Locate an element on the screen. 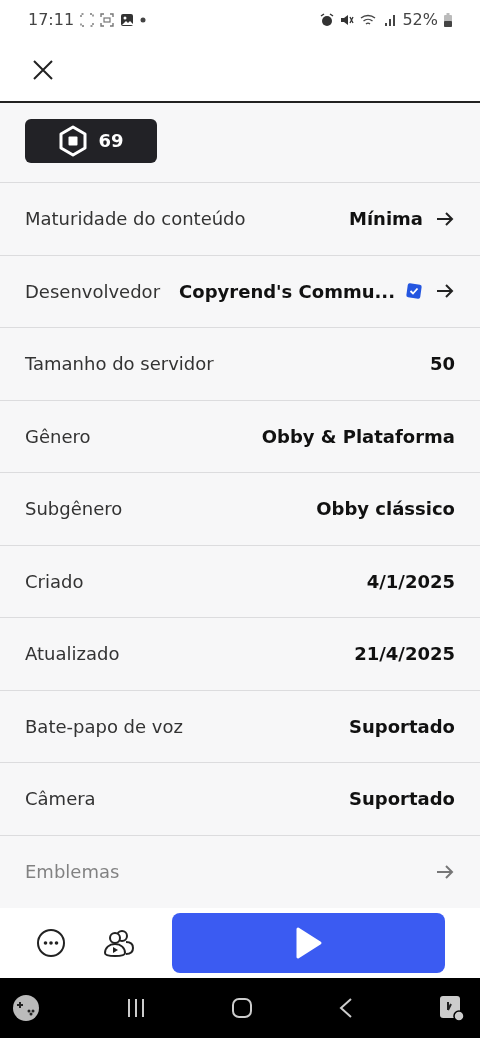 Image resolution: width=480 pixels, height=1038 pixels. detail-value: 4/1/2025 is located at coordinates (410, 581).